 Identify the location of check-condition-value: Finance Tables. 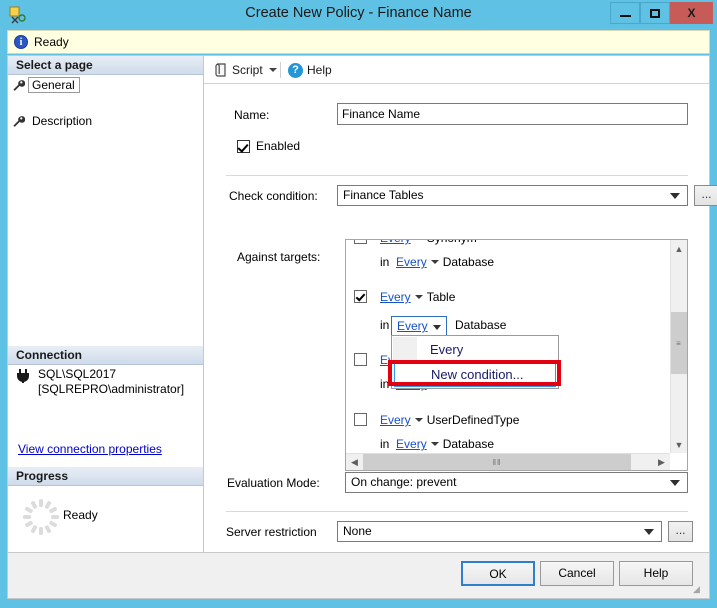
(383, 195).